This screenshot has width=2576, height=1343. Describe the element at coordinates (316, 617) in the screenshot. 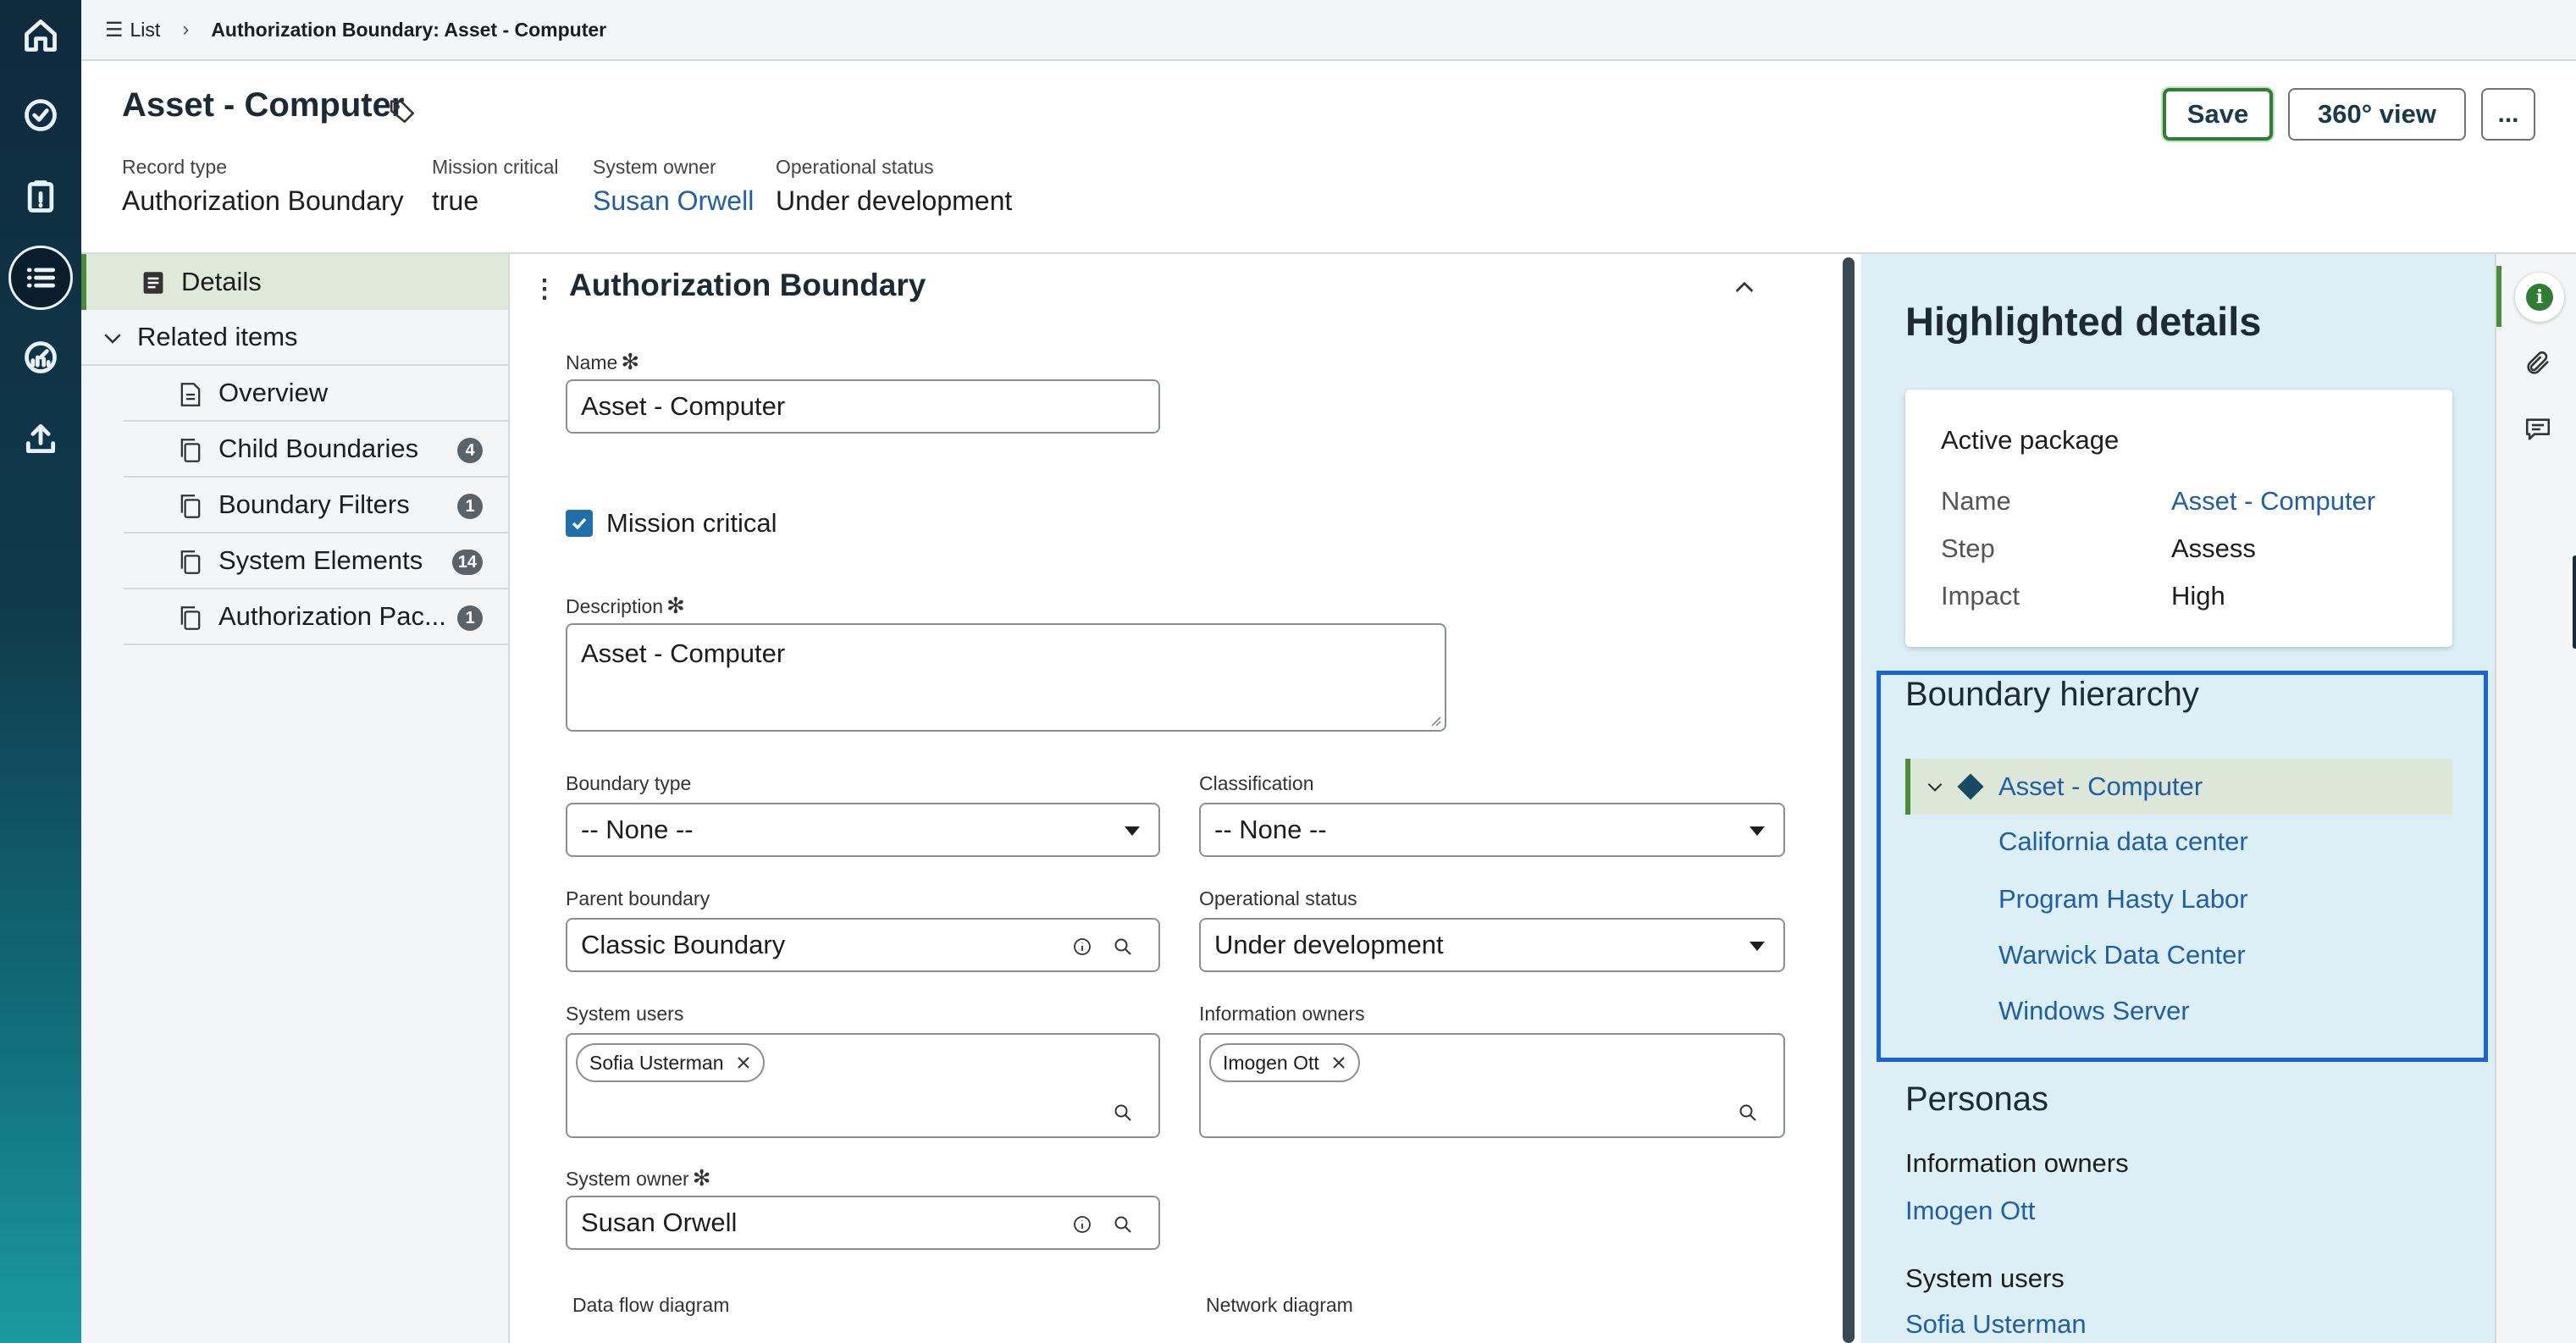

I see `nav-item-authorization-packages: Authorization Pac... 1` at that location.